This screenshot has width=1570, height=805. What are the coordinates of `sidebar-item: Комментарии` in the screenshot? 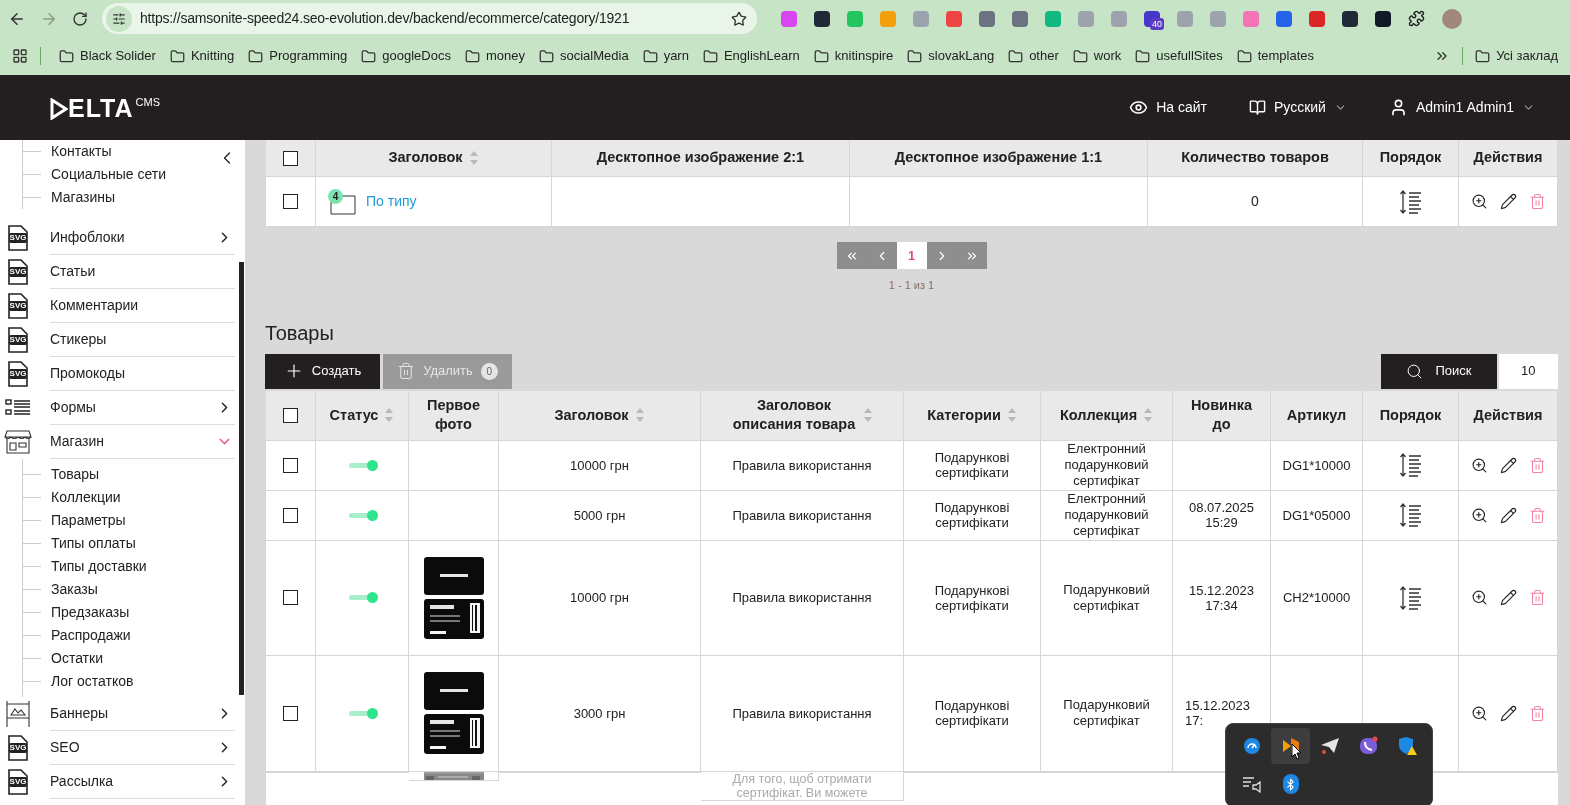 It's located at (142, 306).